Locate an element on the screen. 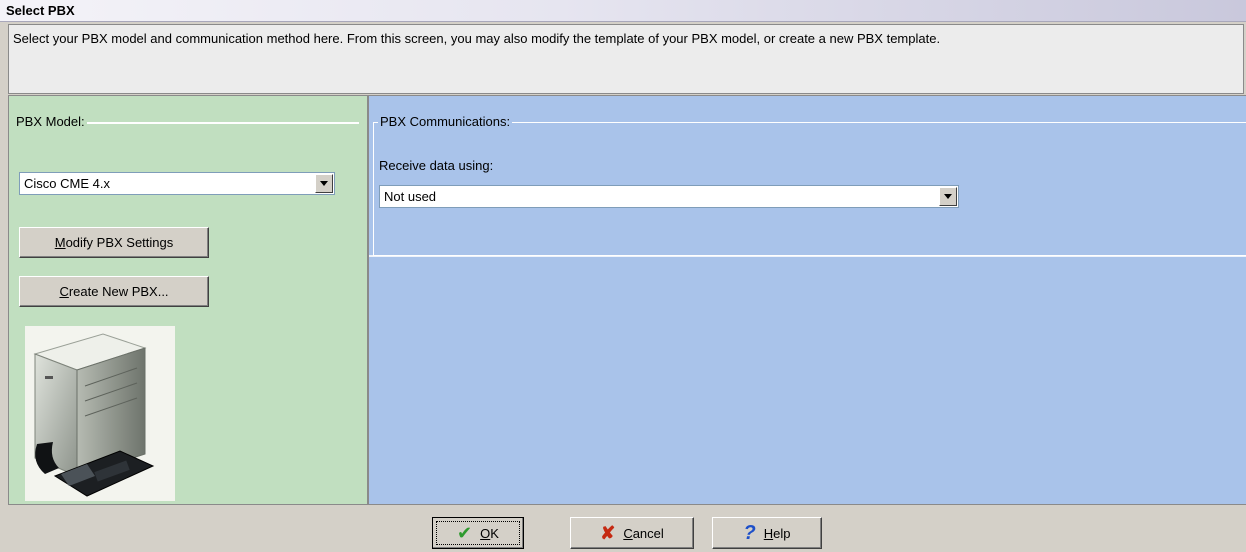 The height and width of the screenshot is (552, 1246). pbx-device-image is located at coordinates (100, 413).